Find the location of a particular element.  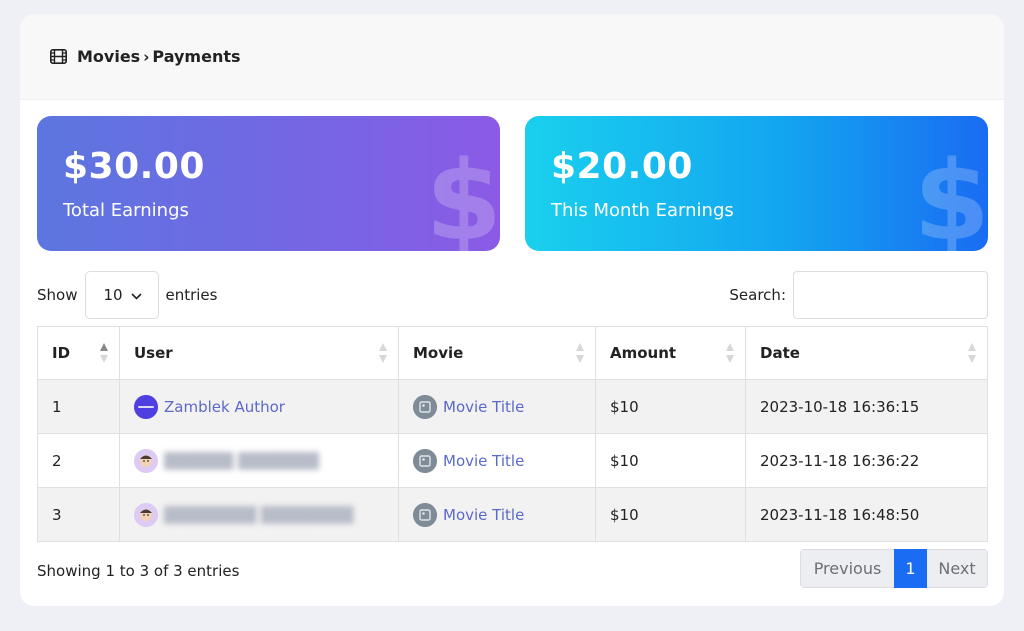

entries-select-value: 10 is located at coordinates (113, 295).